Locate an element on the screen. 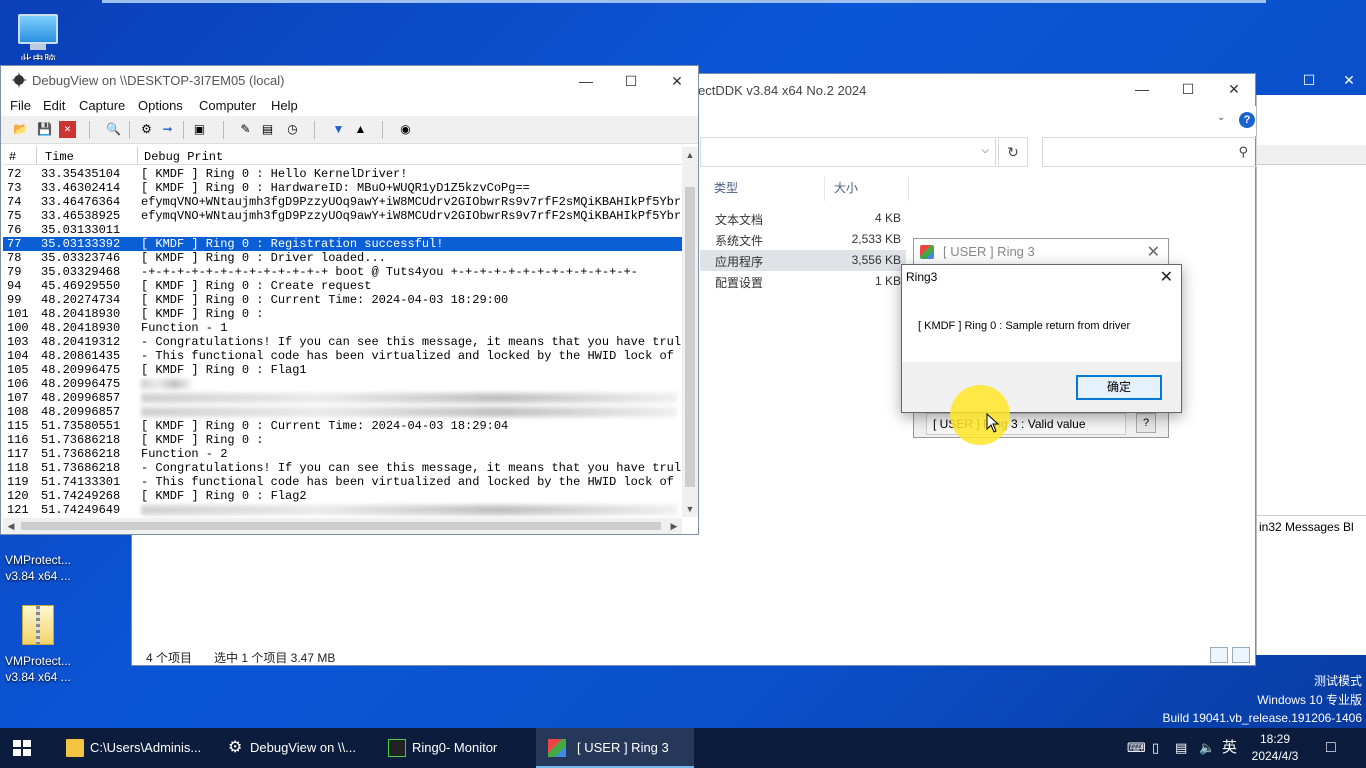 This screenshot has height=768, width=1366. list-icon: ▤ is located at coordinates (267, 129).